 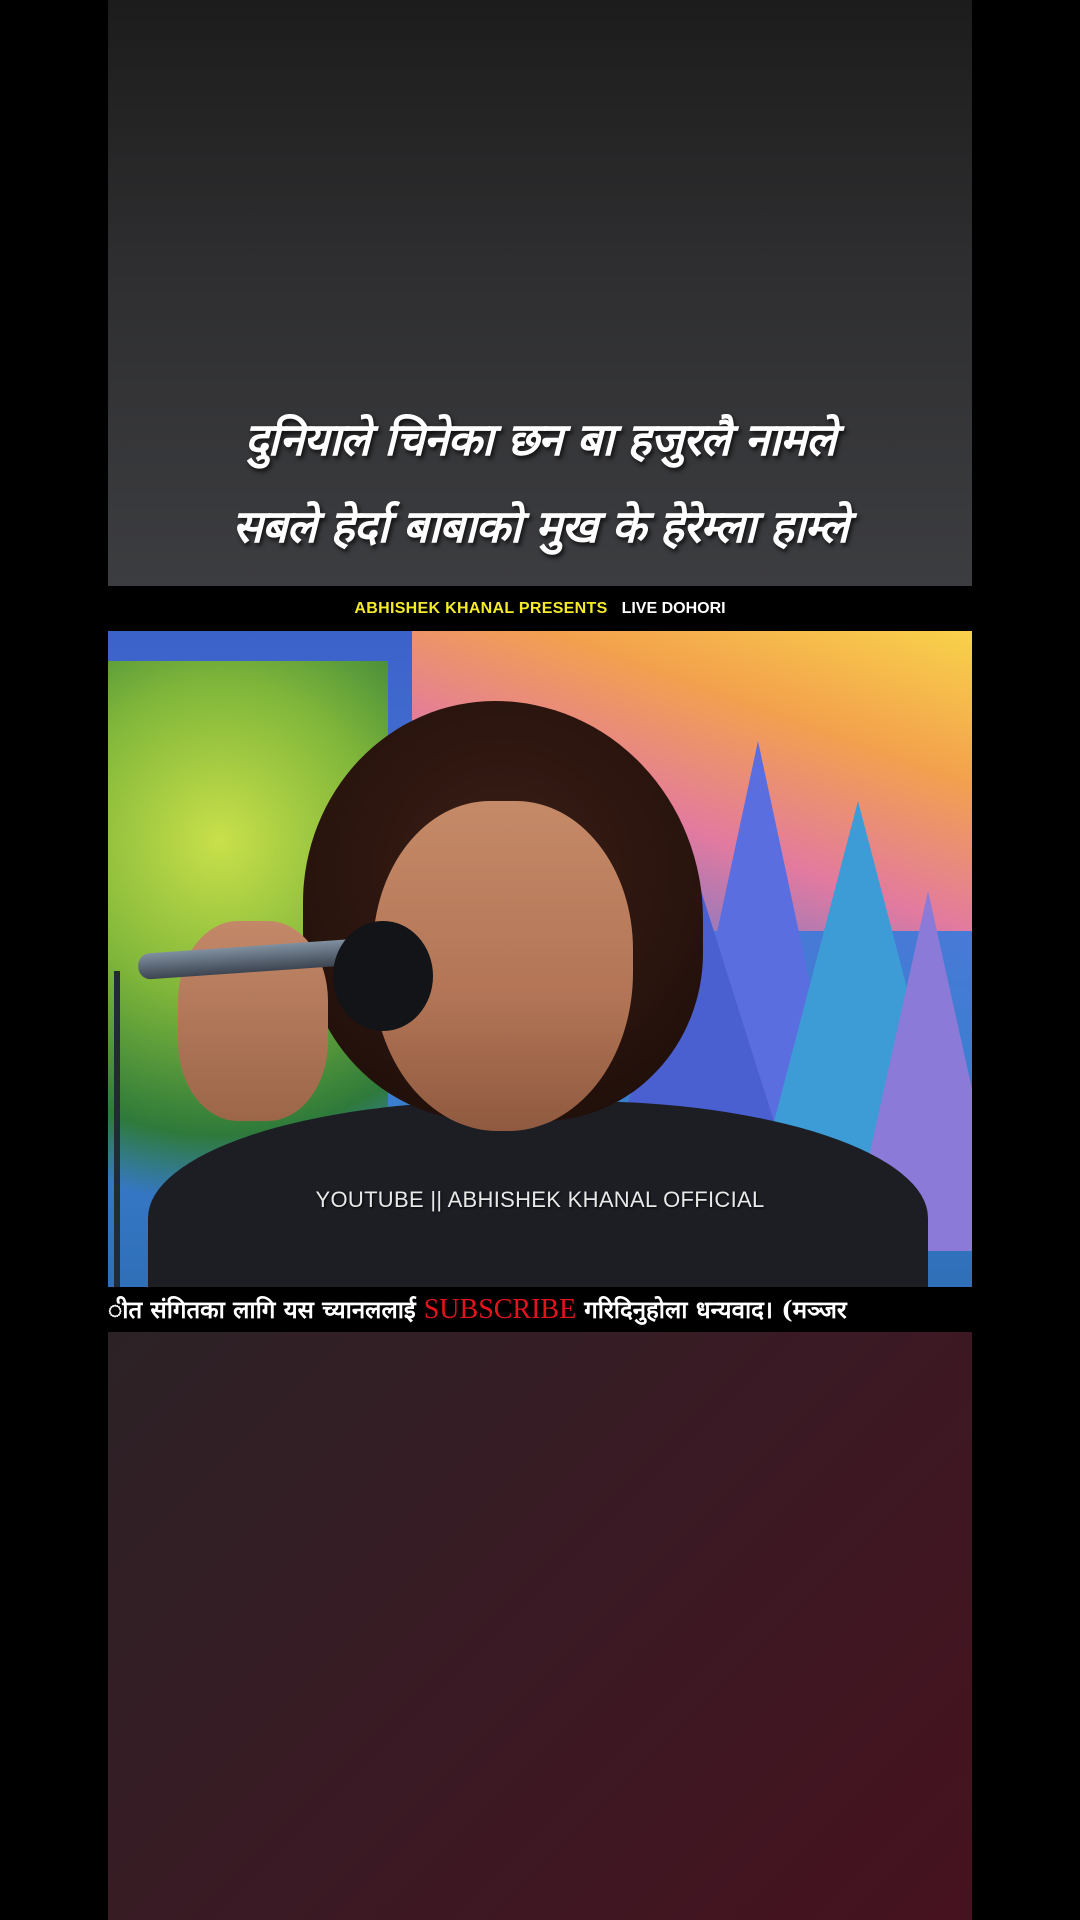 What do you see at coordinates (540, 1199) in the screenshot?
I see `channel-watermark: YOUTUBE || ABHISHEK KHANAL OFFICIAL` at bounding box center [540, 1199].